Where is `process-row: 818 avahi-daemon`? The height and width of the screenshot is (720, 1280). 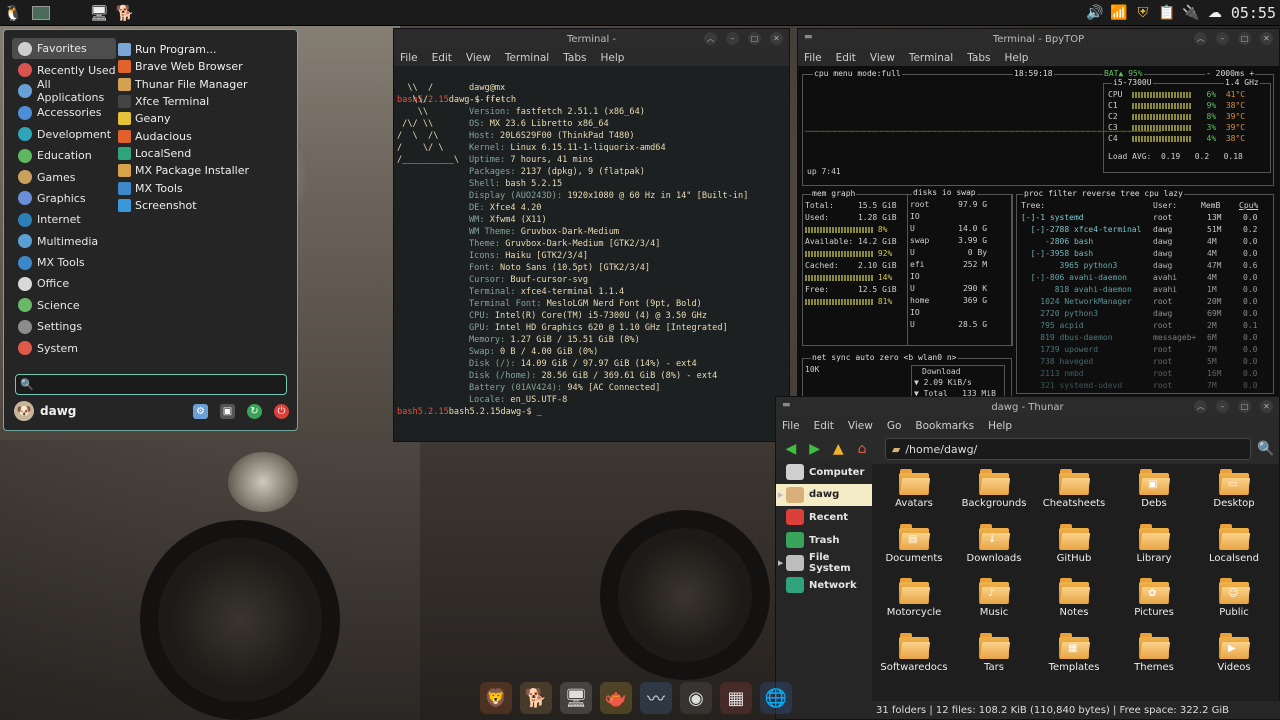 process-row: 818 avahi-daemon is located at coordinates (1076, 289).